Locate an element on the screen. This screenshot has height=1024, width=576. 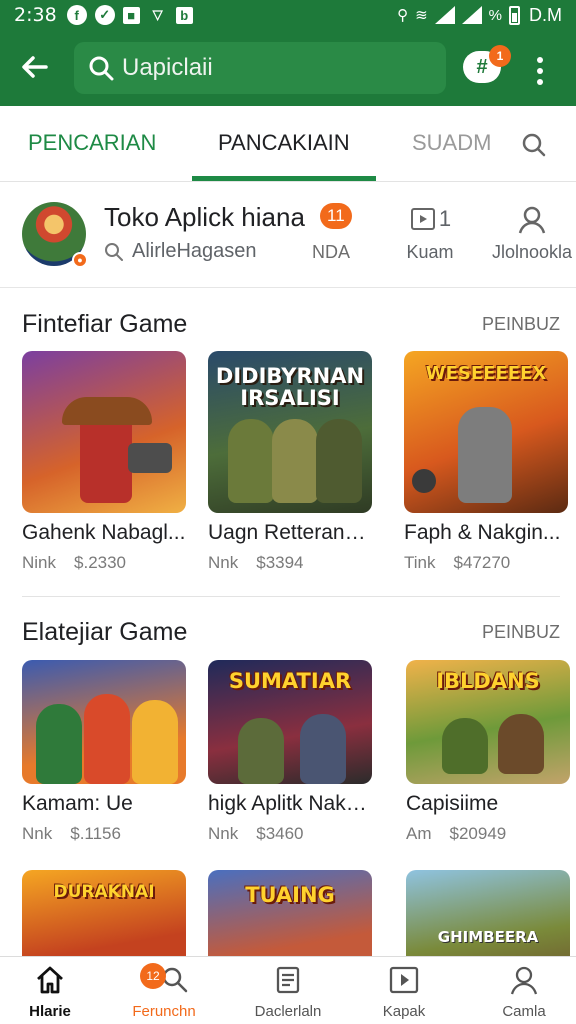
app-meta: Am $20949 is located at coordinates (490, 834).